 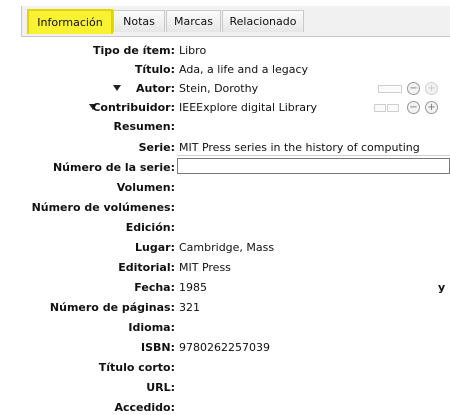 I want to click on field-label-lugar: Lugar:, so click(x=155, y=247).